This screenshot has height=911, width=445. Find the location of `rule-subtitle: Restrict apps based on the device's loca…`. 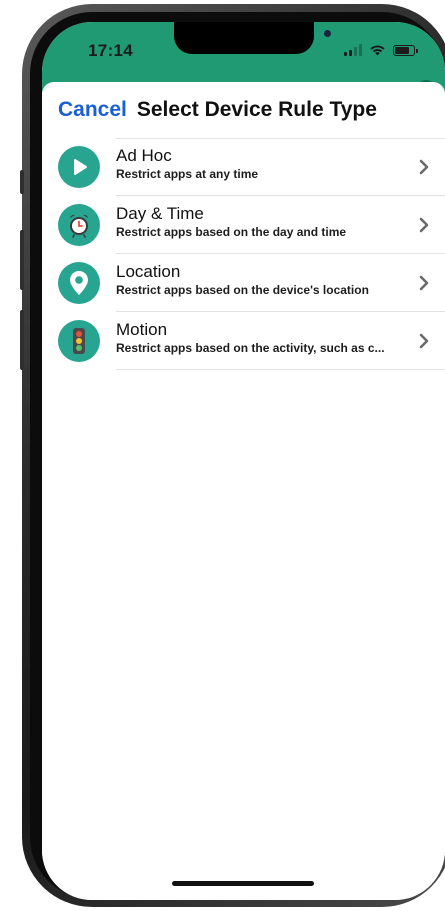

rule-subtitle: Restrict apps based on the device's loca… is located at coordinates (242, 290).